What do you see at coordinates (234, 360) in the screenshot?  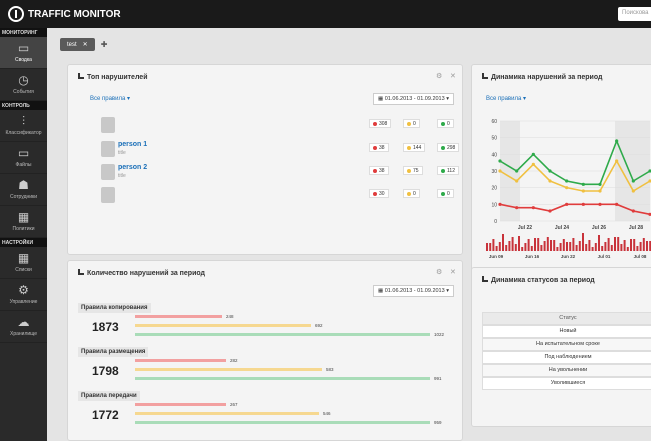 I see `value-red: 282` at bounding box center [234, 360].